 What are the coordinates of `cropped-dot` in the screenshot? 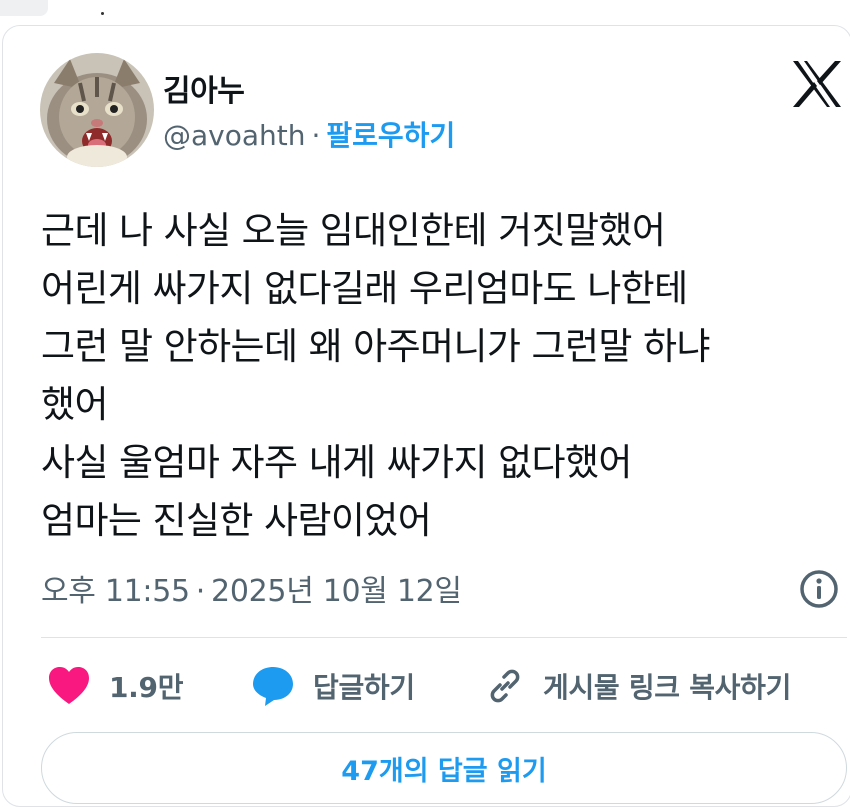 It's located at (102, 13).